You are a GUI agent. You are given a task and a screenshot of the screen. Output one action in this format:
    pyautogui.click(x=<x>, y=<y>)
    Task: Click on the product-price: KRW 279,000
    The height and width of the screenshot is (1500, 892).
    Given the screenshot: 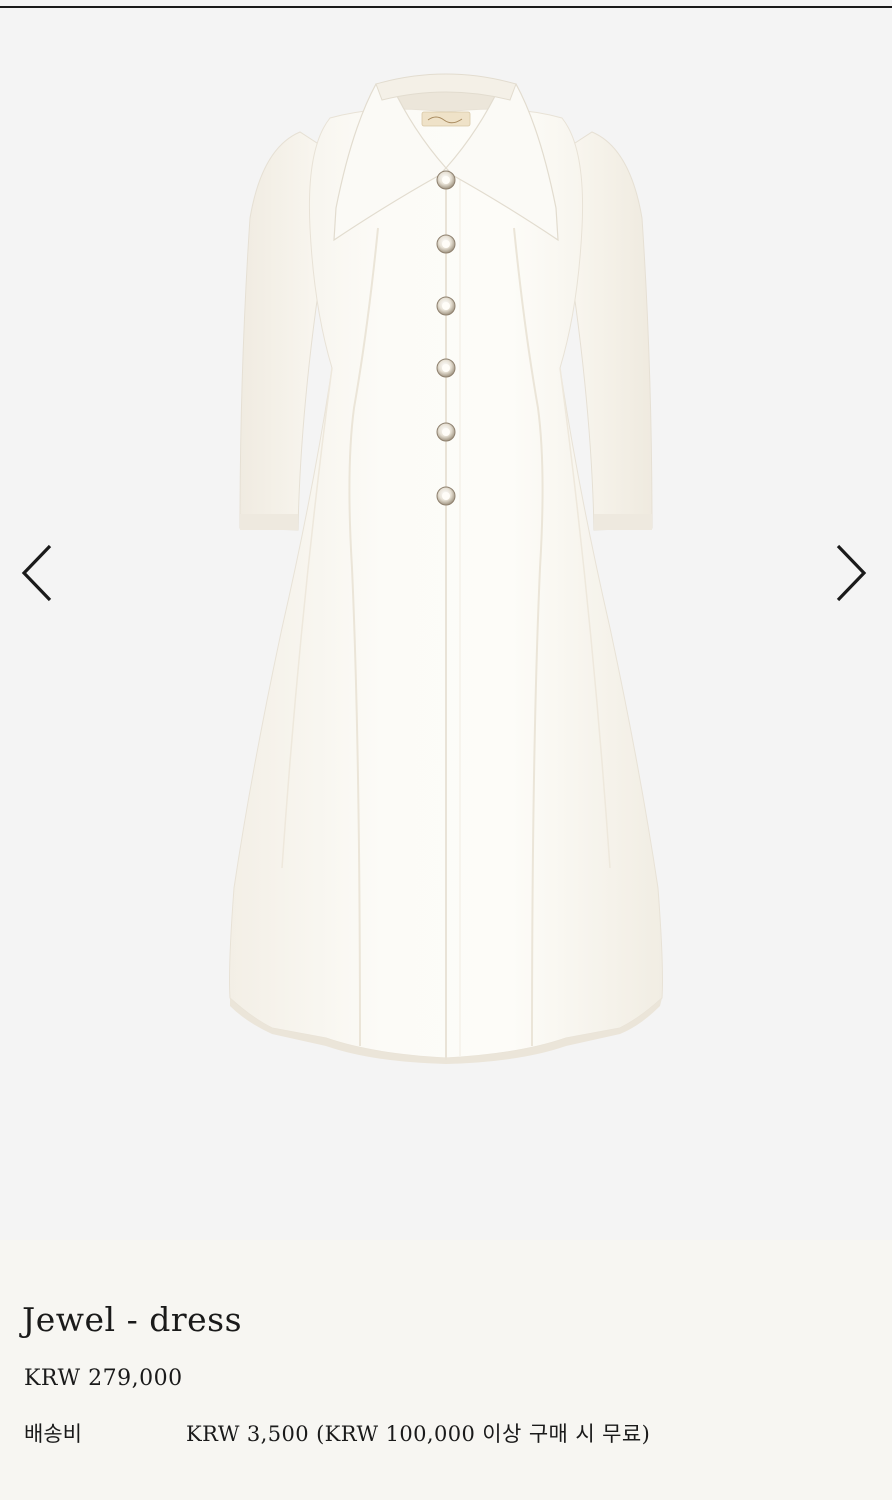 What is the action you would take?
    pyautogui.click(x=103, y=1378)
    